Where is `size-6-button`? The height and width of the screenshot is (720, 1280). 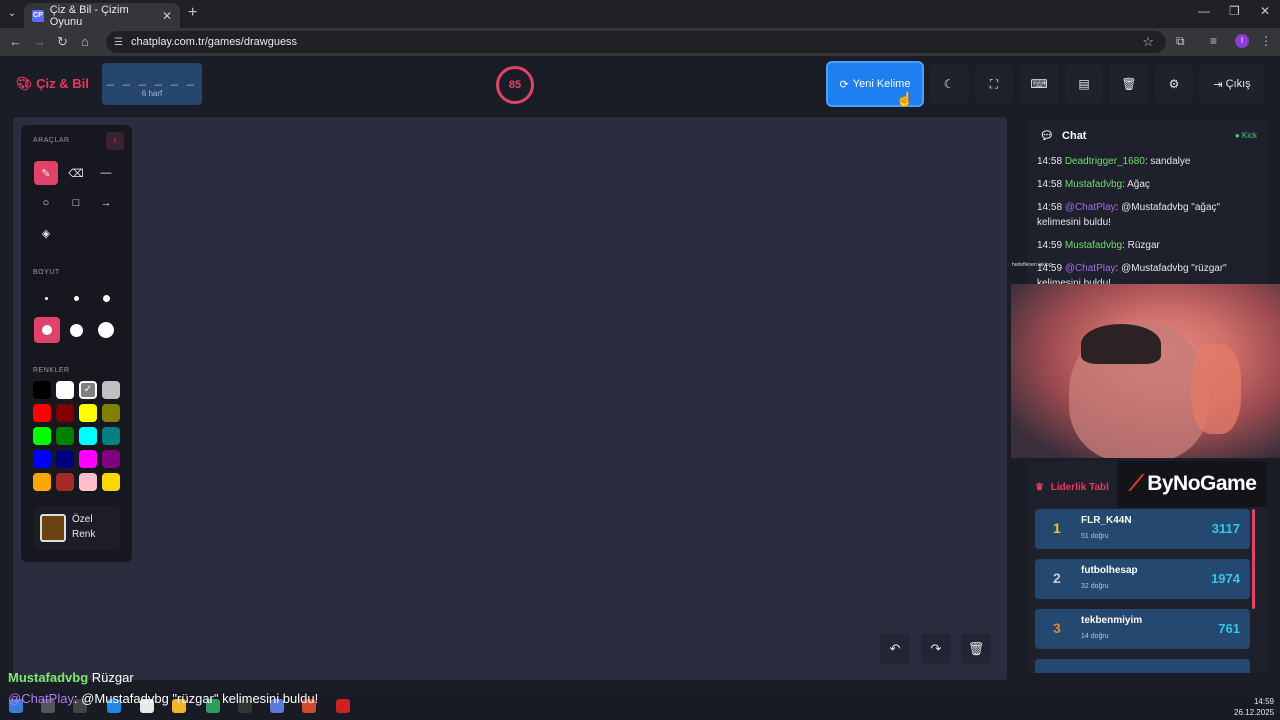 size-6-button is located at coordinates (106, 330).